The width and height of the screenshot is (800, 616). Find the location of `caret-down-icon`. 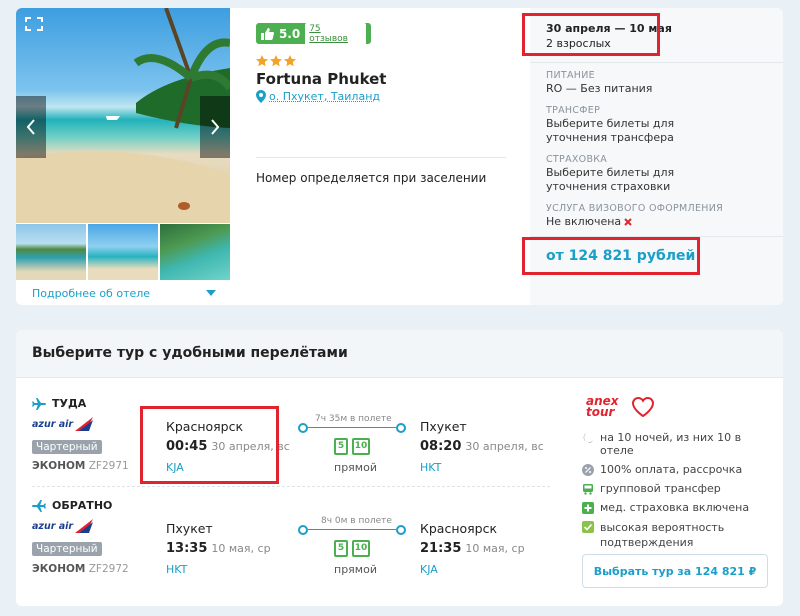

caret-down-icon is located at coordinates (211, 293).